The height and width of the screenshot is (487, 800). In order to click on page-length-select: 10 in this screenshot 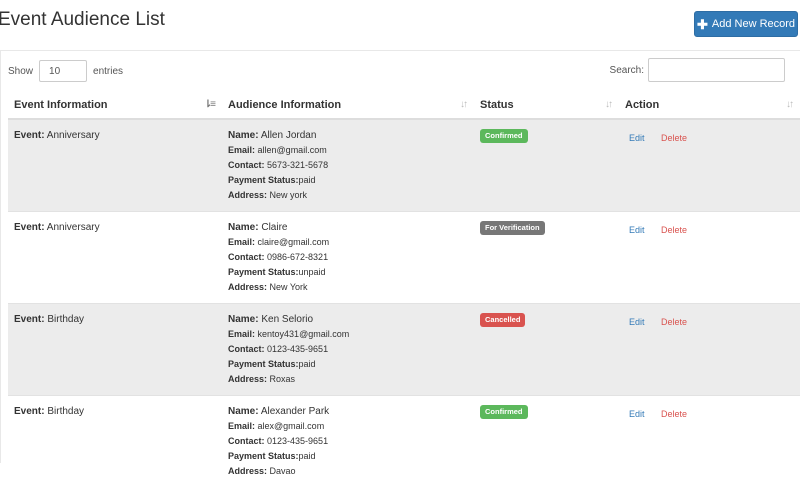, I will do `click(63, 71)`.